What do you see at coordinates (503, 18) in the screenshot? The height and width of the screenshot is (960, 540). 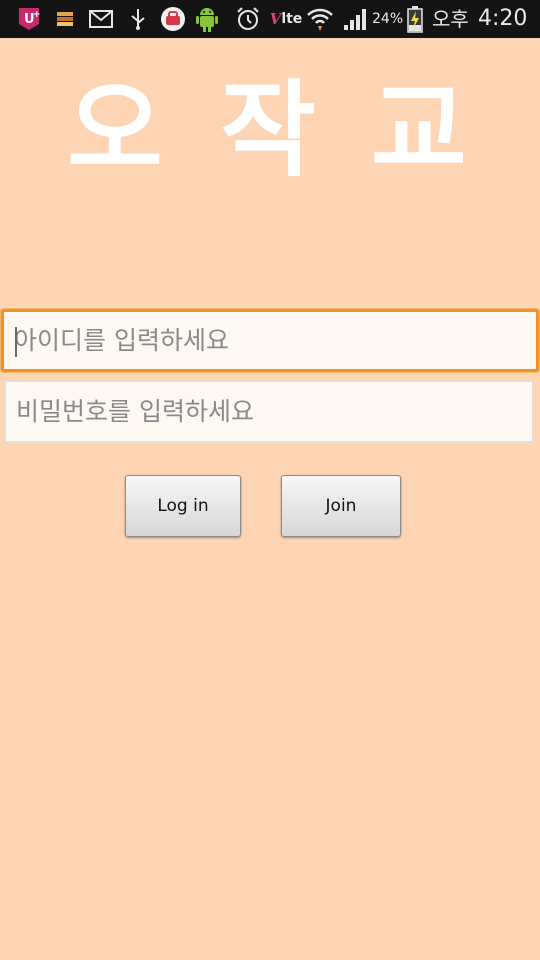 I see `clock-time: 4:20` at bounding box center [503, 18].